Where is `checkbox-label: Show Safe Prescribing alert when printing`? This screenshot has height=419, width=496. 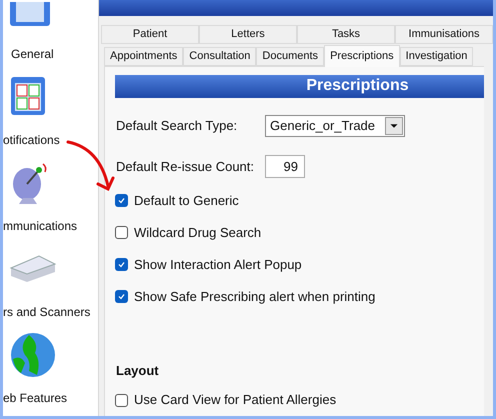
checkbox-label: Show Safe Prescribing alert when printing is located at coordinates (255, 297).